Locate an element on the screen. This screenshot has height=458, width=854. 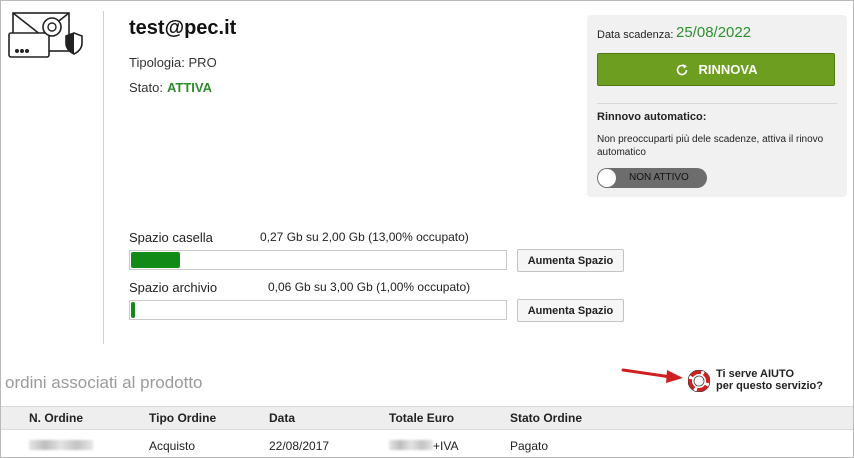
expiry-date: 25/08/2022 is located at coordinates (714, 32).